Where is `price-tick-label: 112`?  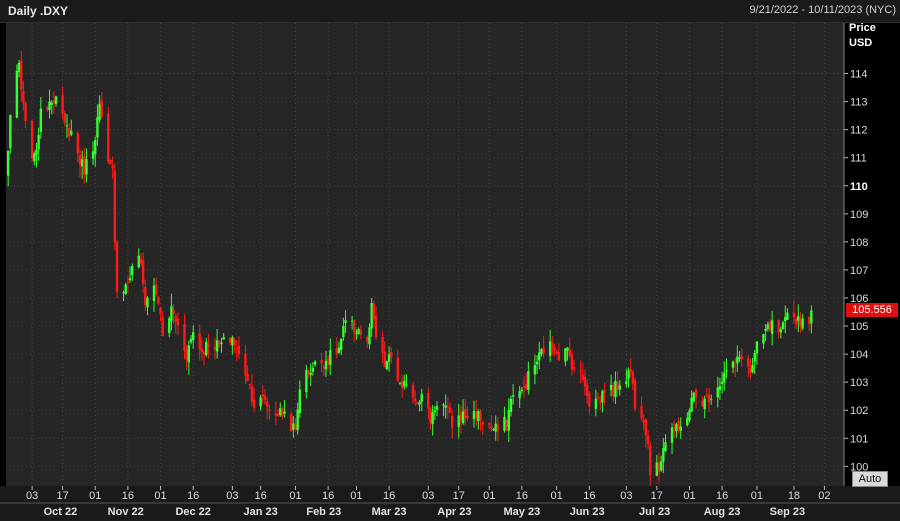 price-tick-label: 112 is located at coordinates (859, 131).